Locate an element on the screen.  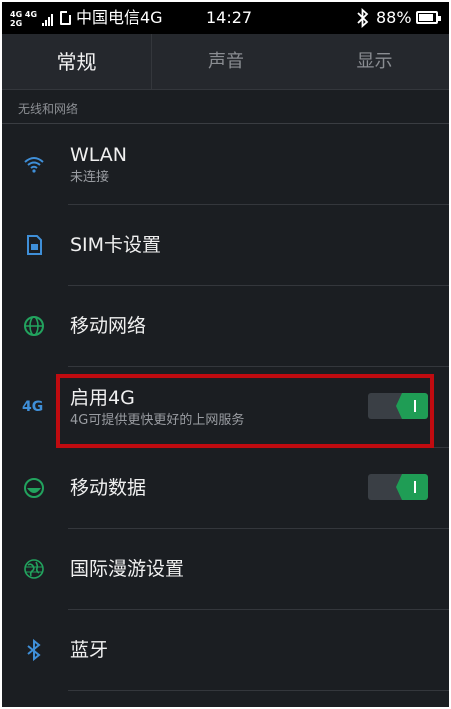
tab-sound: 声音 is located at coordinates (225, 62).